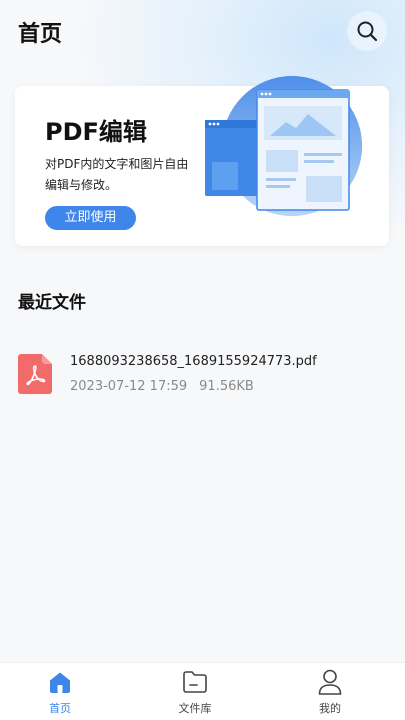  I want to click on tab-mine: 我的, so click(330, 691).